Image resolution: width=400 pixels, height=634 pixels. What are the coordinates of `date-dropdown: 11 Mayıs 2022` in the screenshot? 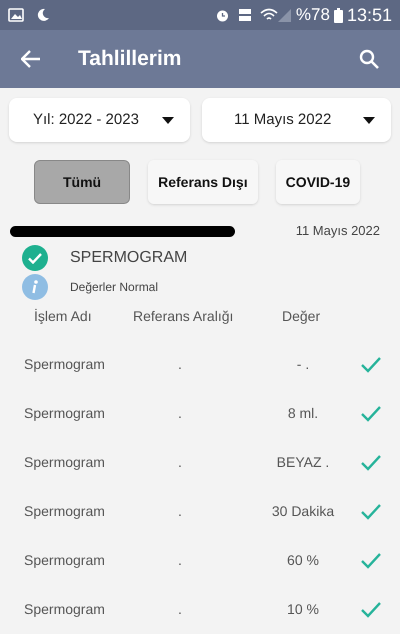 It's located at (296, 120).